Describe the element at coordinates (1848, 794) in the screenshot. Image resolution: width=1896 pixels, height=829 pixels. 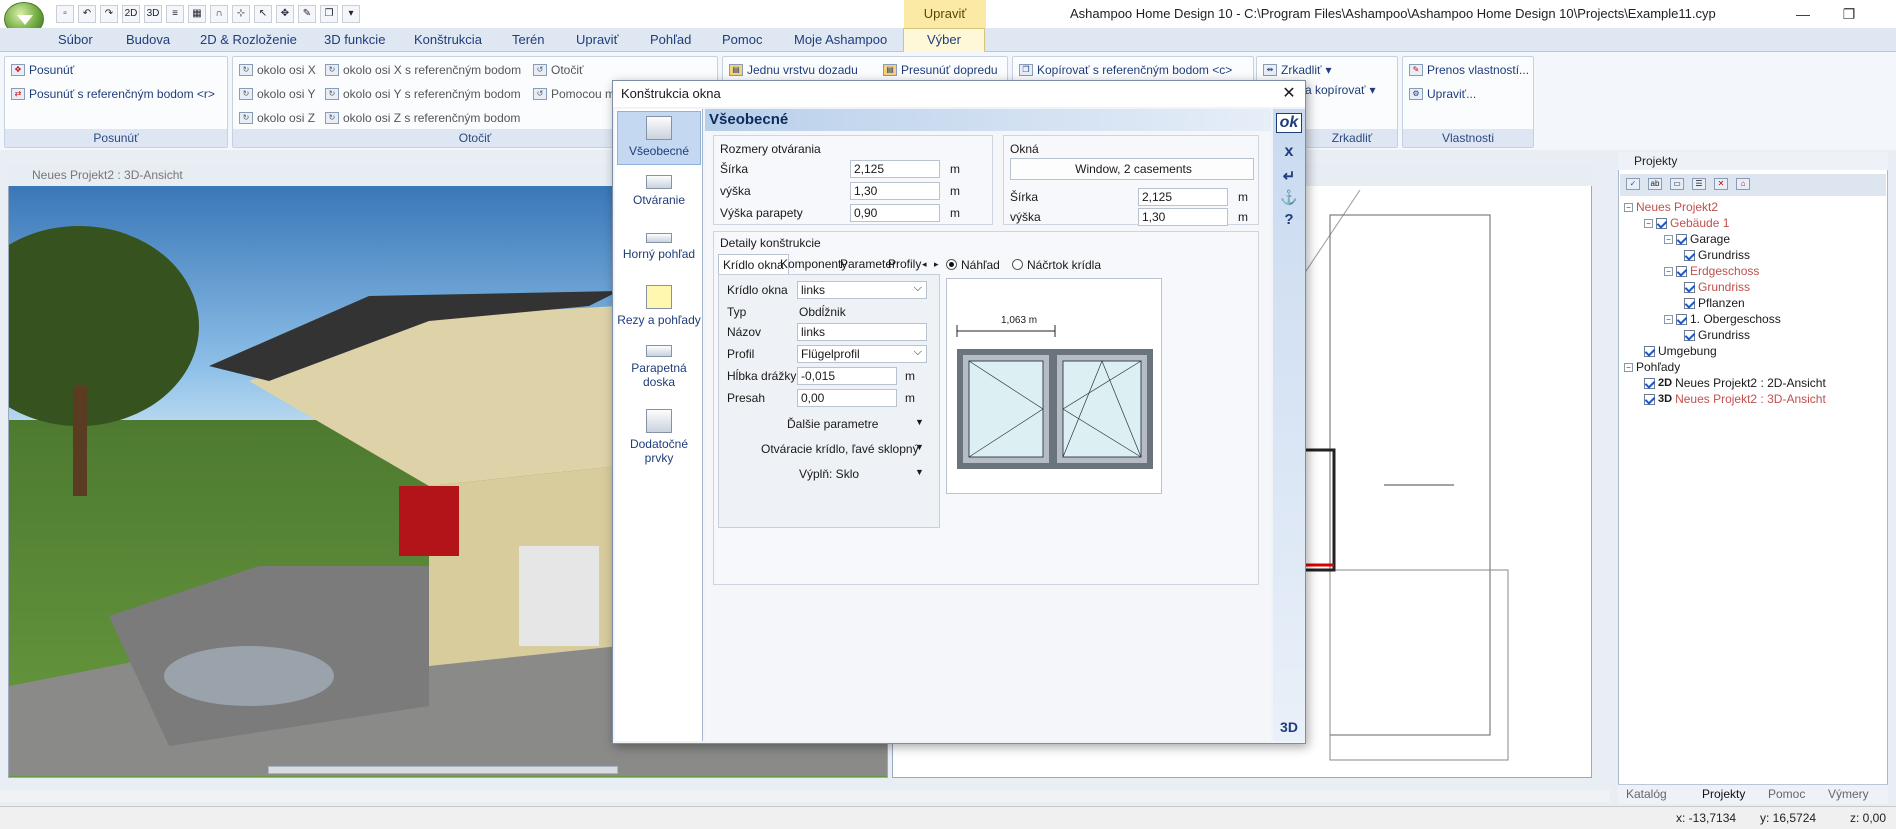
I see `tab-vymery: Výmery` at that location.